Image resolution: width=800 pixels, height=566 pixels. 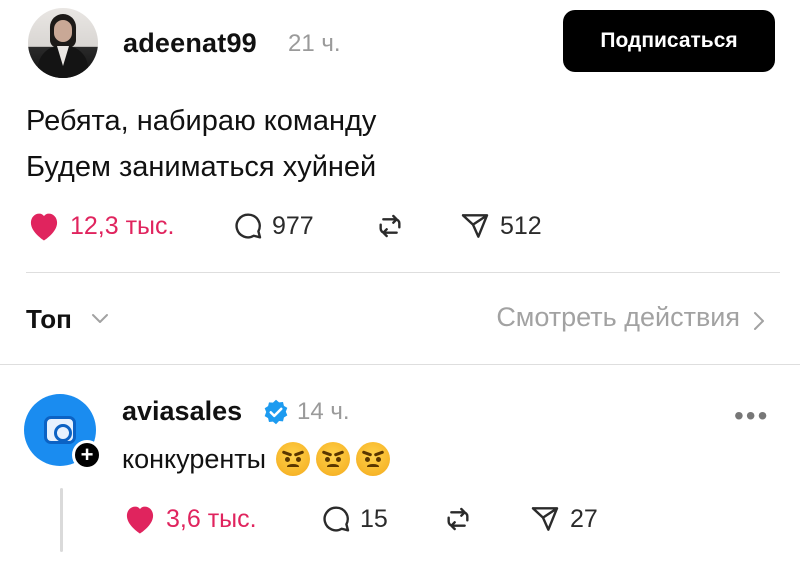 I want to click on comment-count: 977, so click(x=293, y=225).